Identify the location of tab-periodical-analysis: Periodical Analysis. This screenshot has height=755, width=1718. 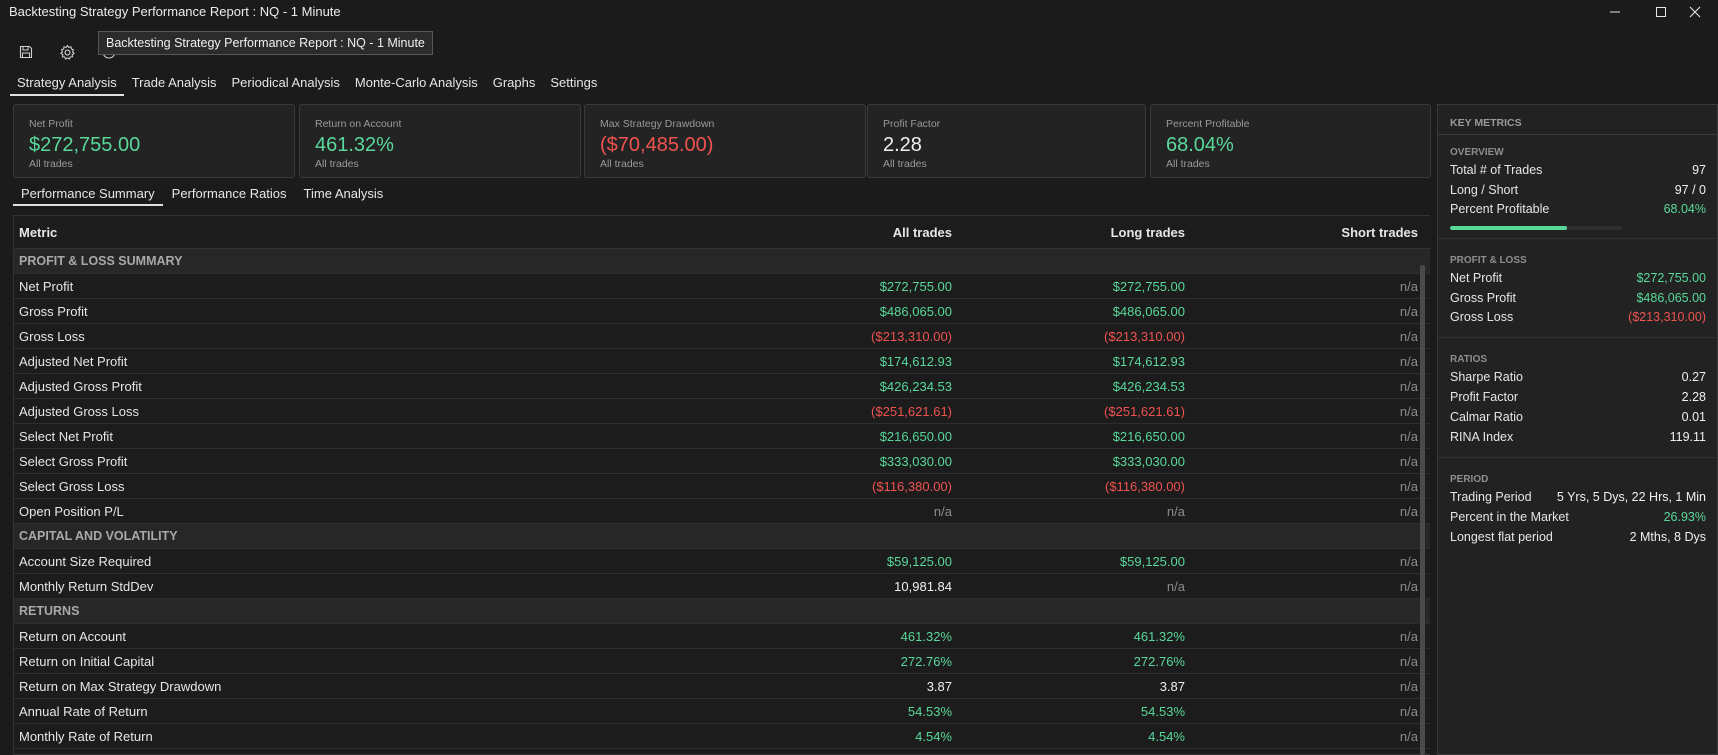
(286, 85).